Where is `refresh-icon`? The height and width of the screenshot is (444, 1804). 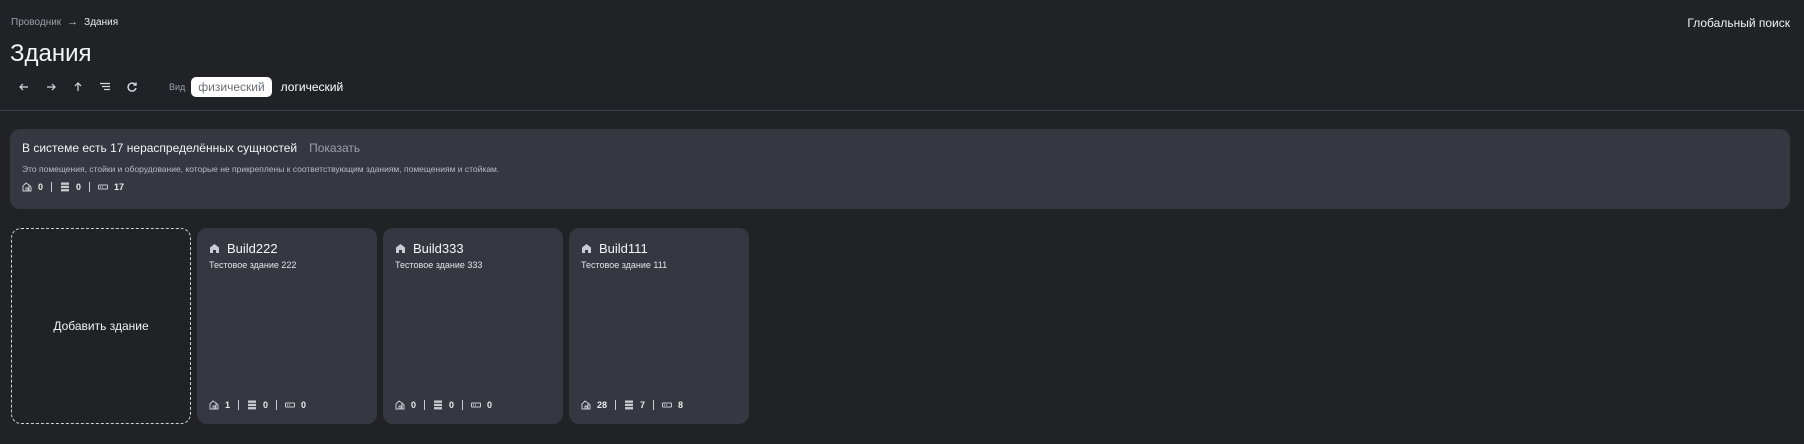 refresh-icon is located at coordinates (131, 87).